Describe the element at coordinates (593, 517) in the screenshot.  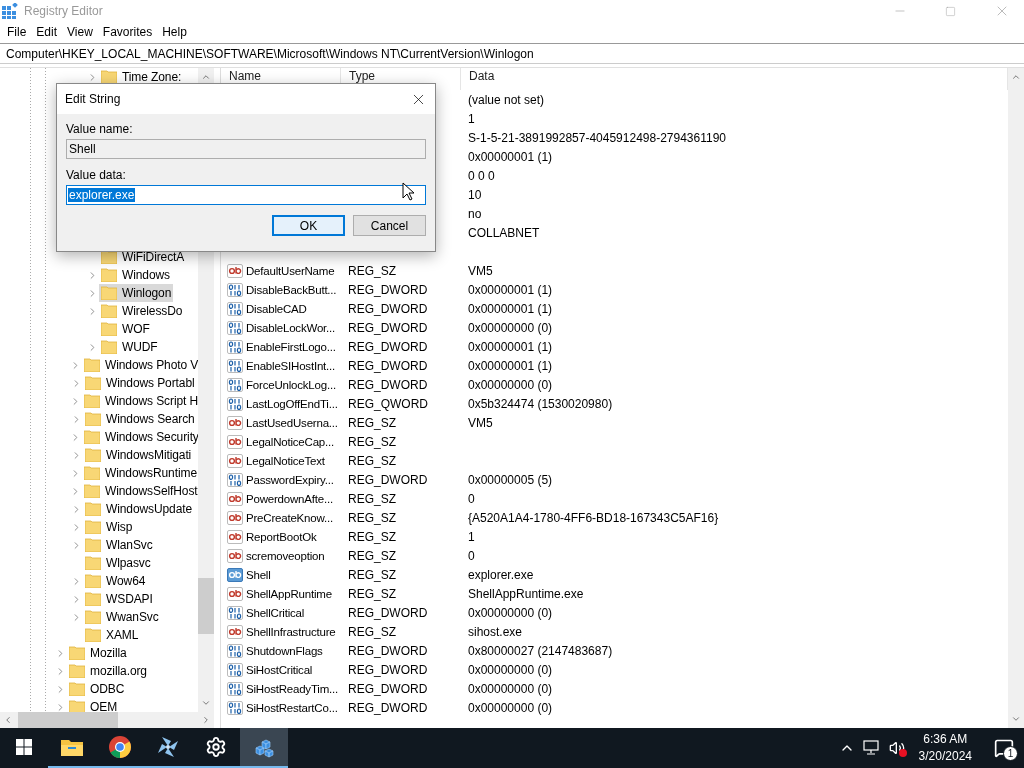
I see `value-data: {A520A1A4-1780-4FF6-BD18-167343C5AF16}` at that location.